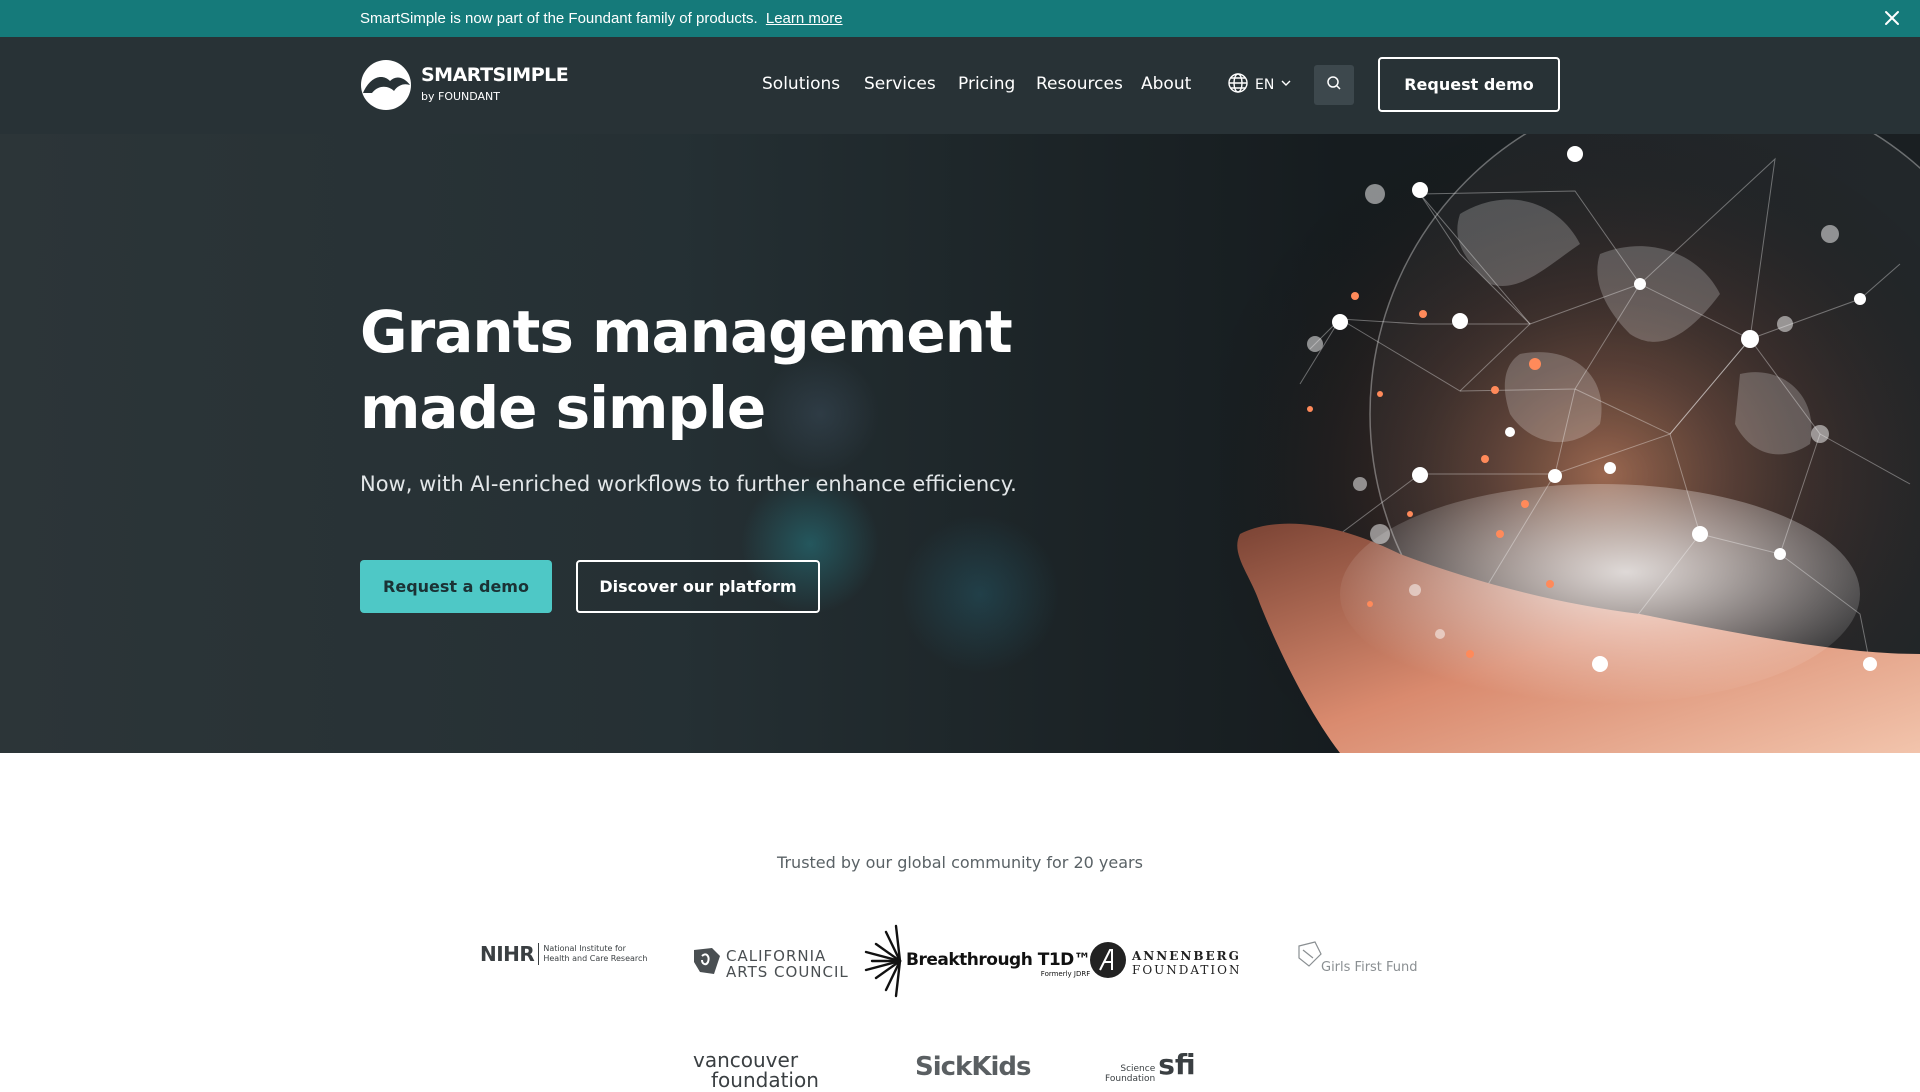 The height and width of the screenshot is (1092, 1920). I want to click on discover-platform-button: Discover our platform, so click(698, 586).